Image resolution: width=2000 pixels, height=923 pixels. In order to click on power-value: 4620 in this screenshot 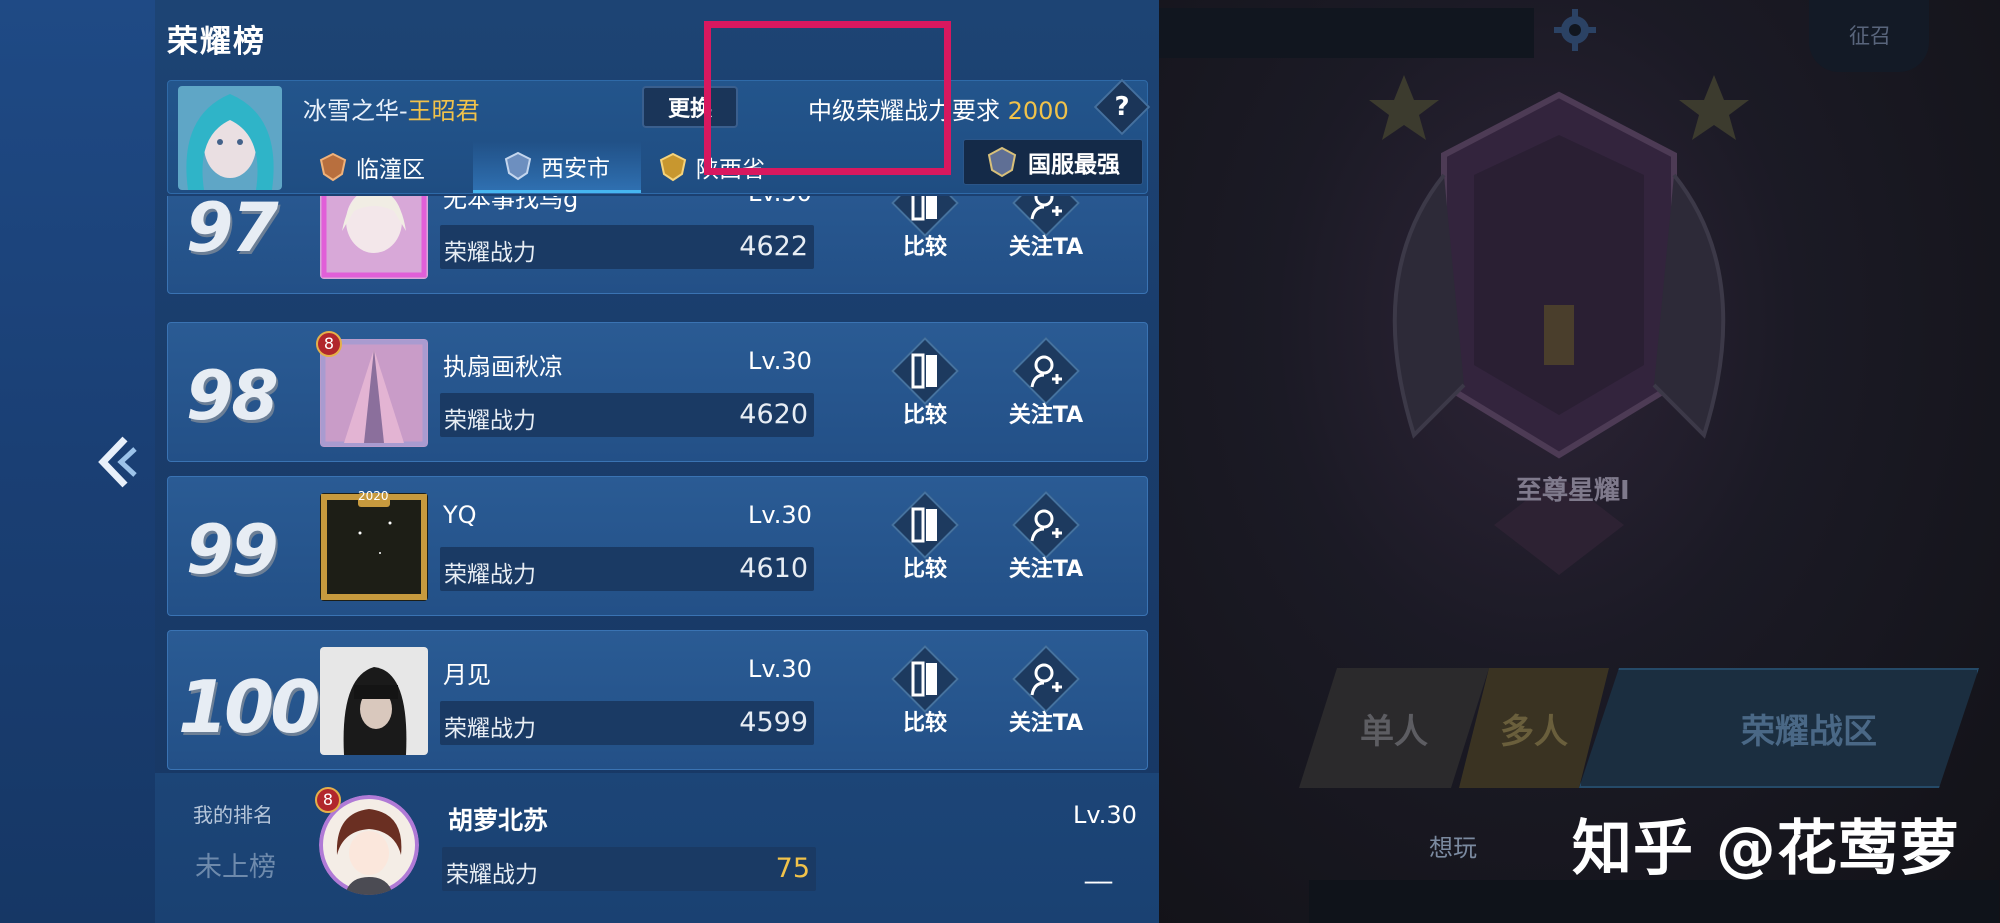, I will do `click(773, 414)`.